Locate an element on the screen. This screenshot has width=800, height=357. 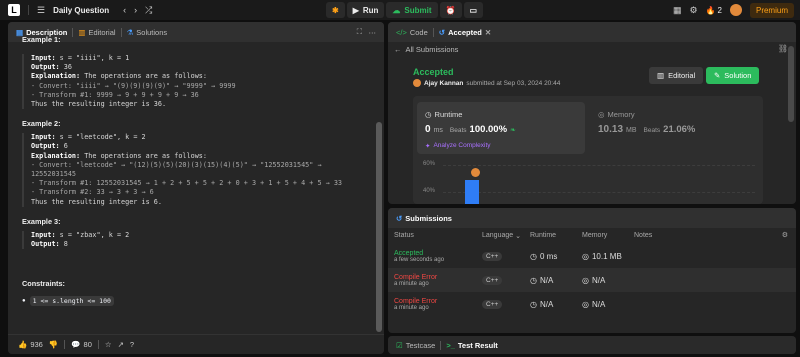
status-time: a few seconds ago is located at coordinates (419, 259).